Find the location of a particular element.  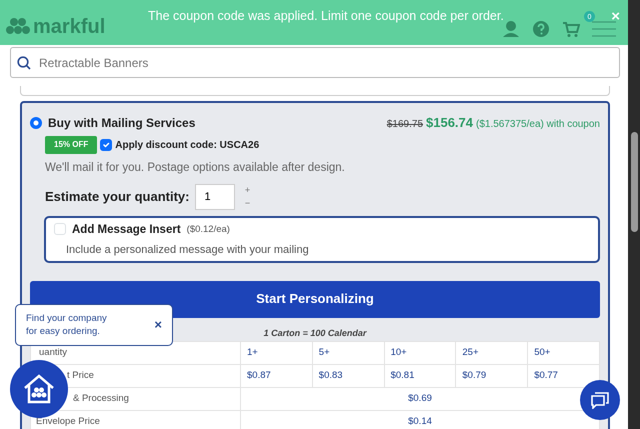

quantity-label: Estimate your quantity: is located at coordinates (117, 197).